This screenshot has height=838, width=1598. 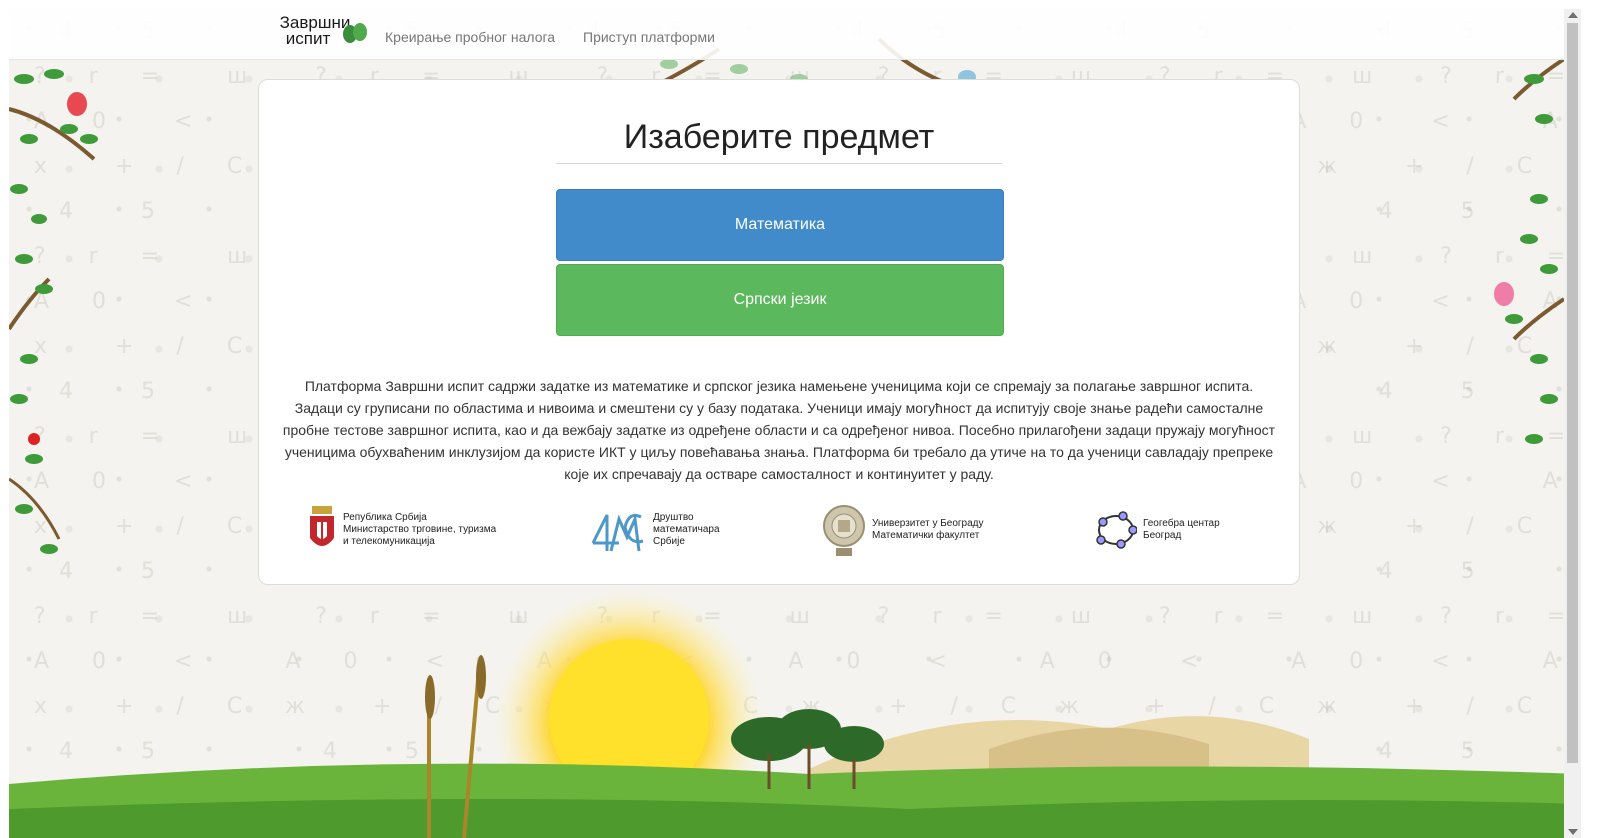 What do you see at coordinates (1529, 250) in the screenshot?
I see `right-branch-decoration` at bounding box center [1529, 250].